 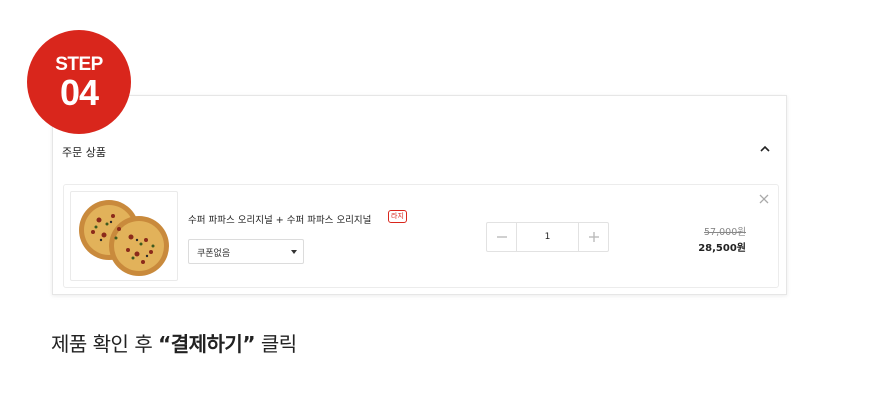 I want to click on decrease-quantity-button, so click(x=502, y=237).